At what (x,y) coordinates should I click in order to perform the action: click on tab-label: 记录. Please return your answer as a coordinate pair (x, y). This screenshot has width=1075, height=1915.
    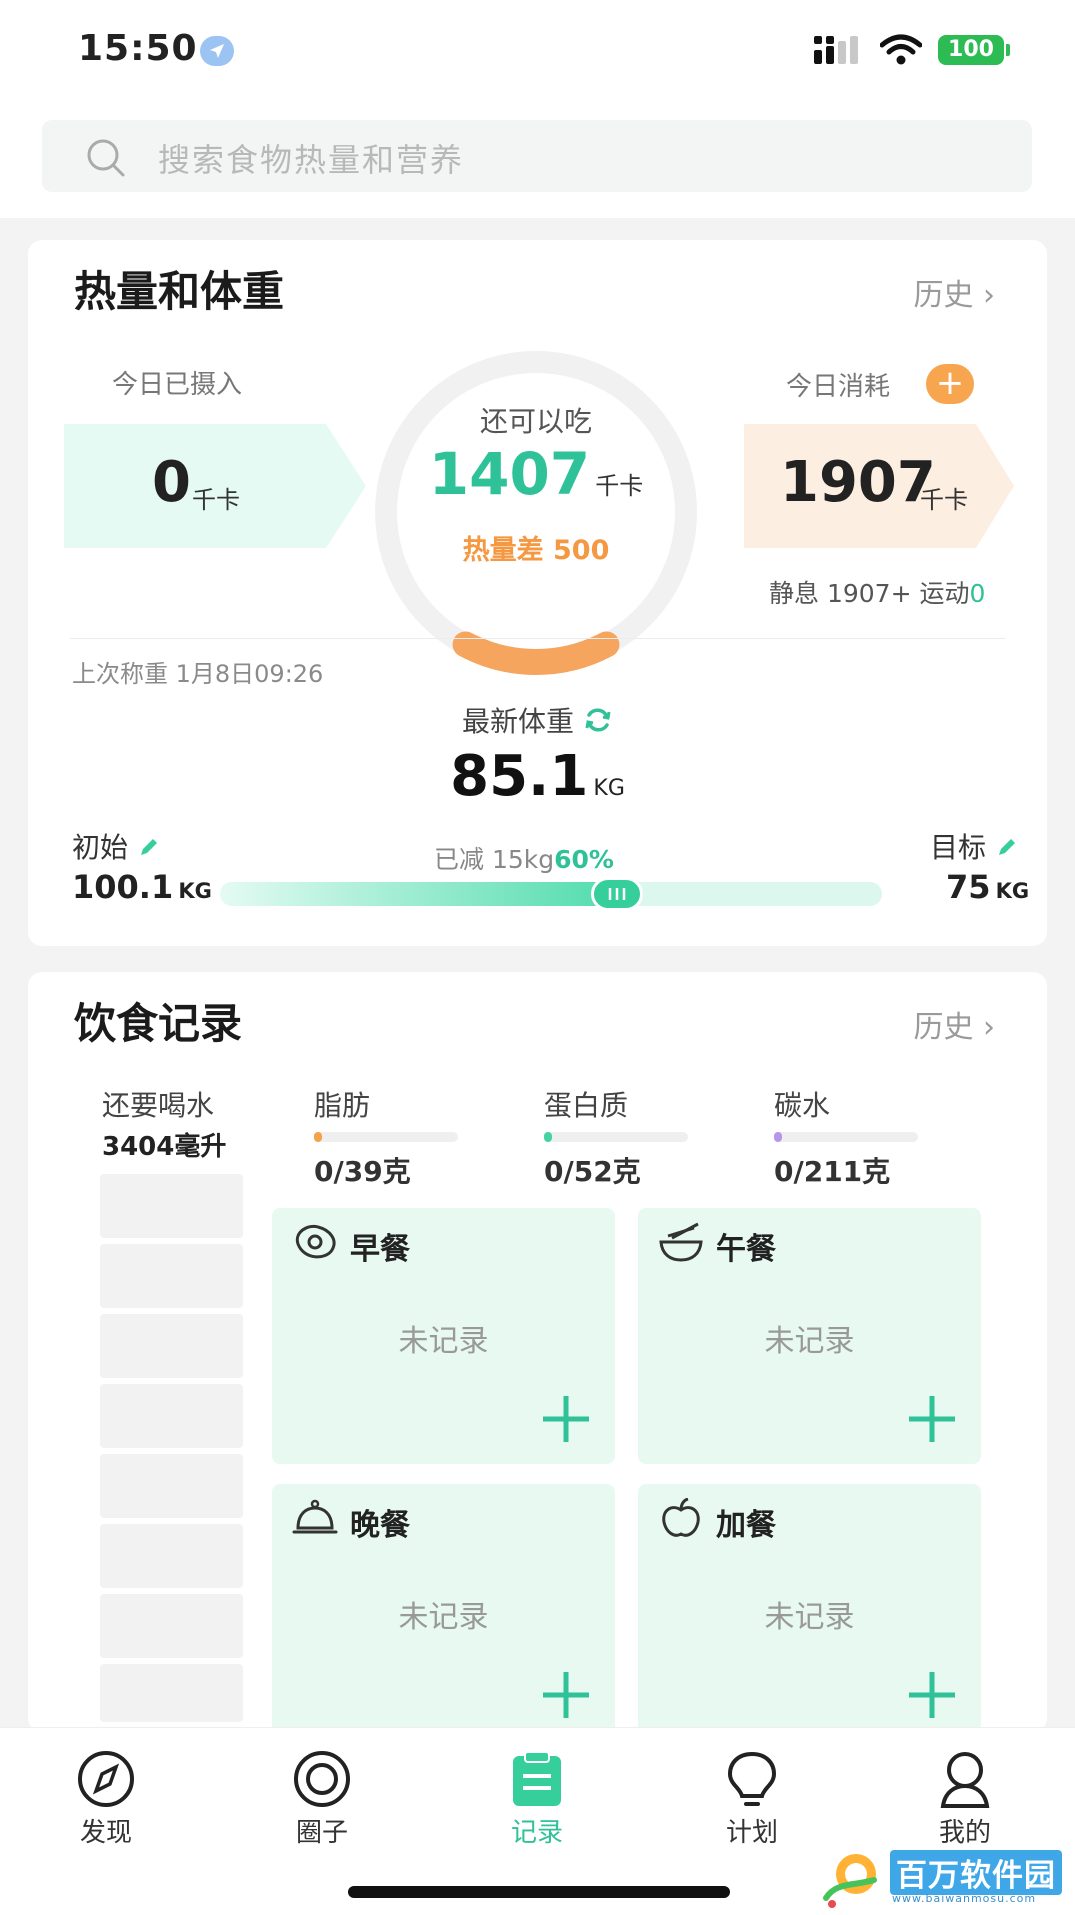
    Looking at the image, I should click on (536, 1833).